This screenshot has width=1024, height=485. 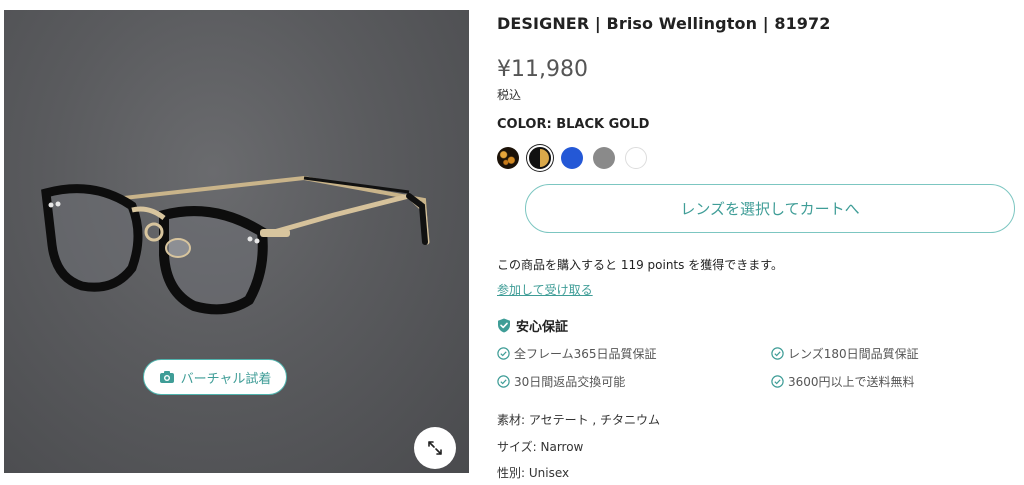 I want to click on guarantee-item: 全フレーム365日品質保証, so click(x=577, y=353).